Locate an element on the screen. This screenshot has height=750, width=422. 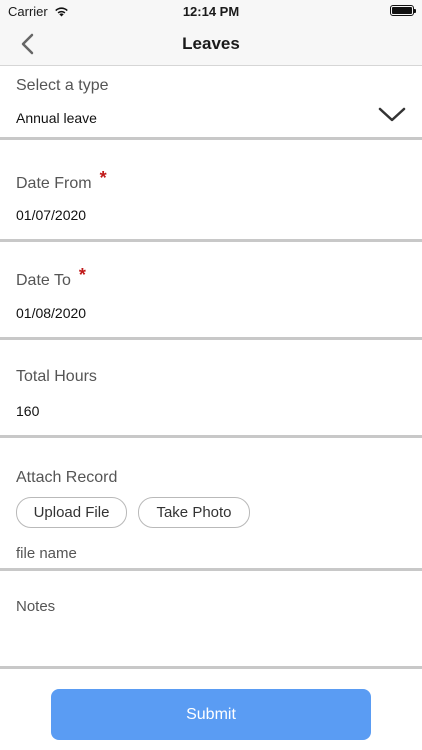
date-to-label-text: Date To is located at coordinates (43, 280).